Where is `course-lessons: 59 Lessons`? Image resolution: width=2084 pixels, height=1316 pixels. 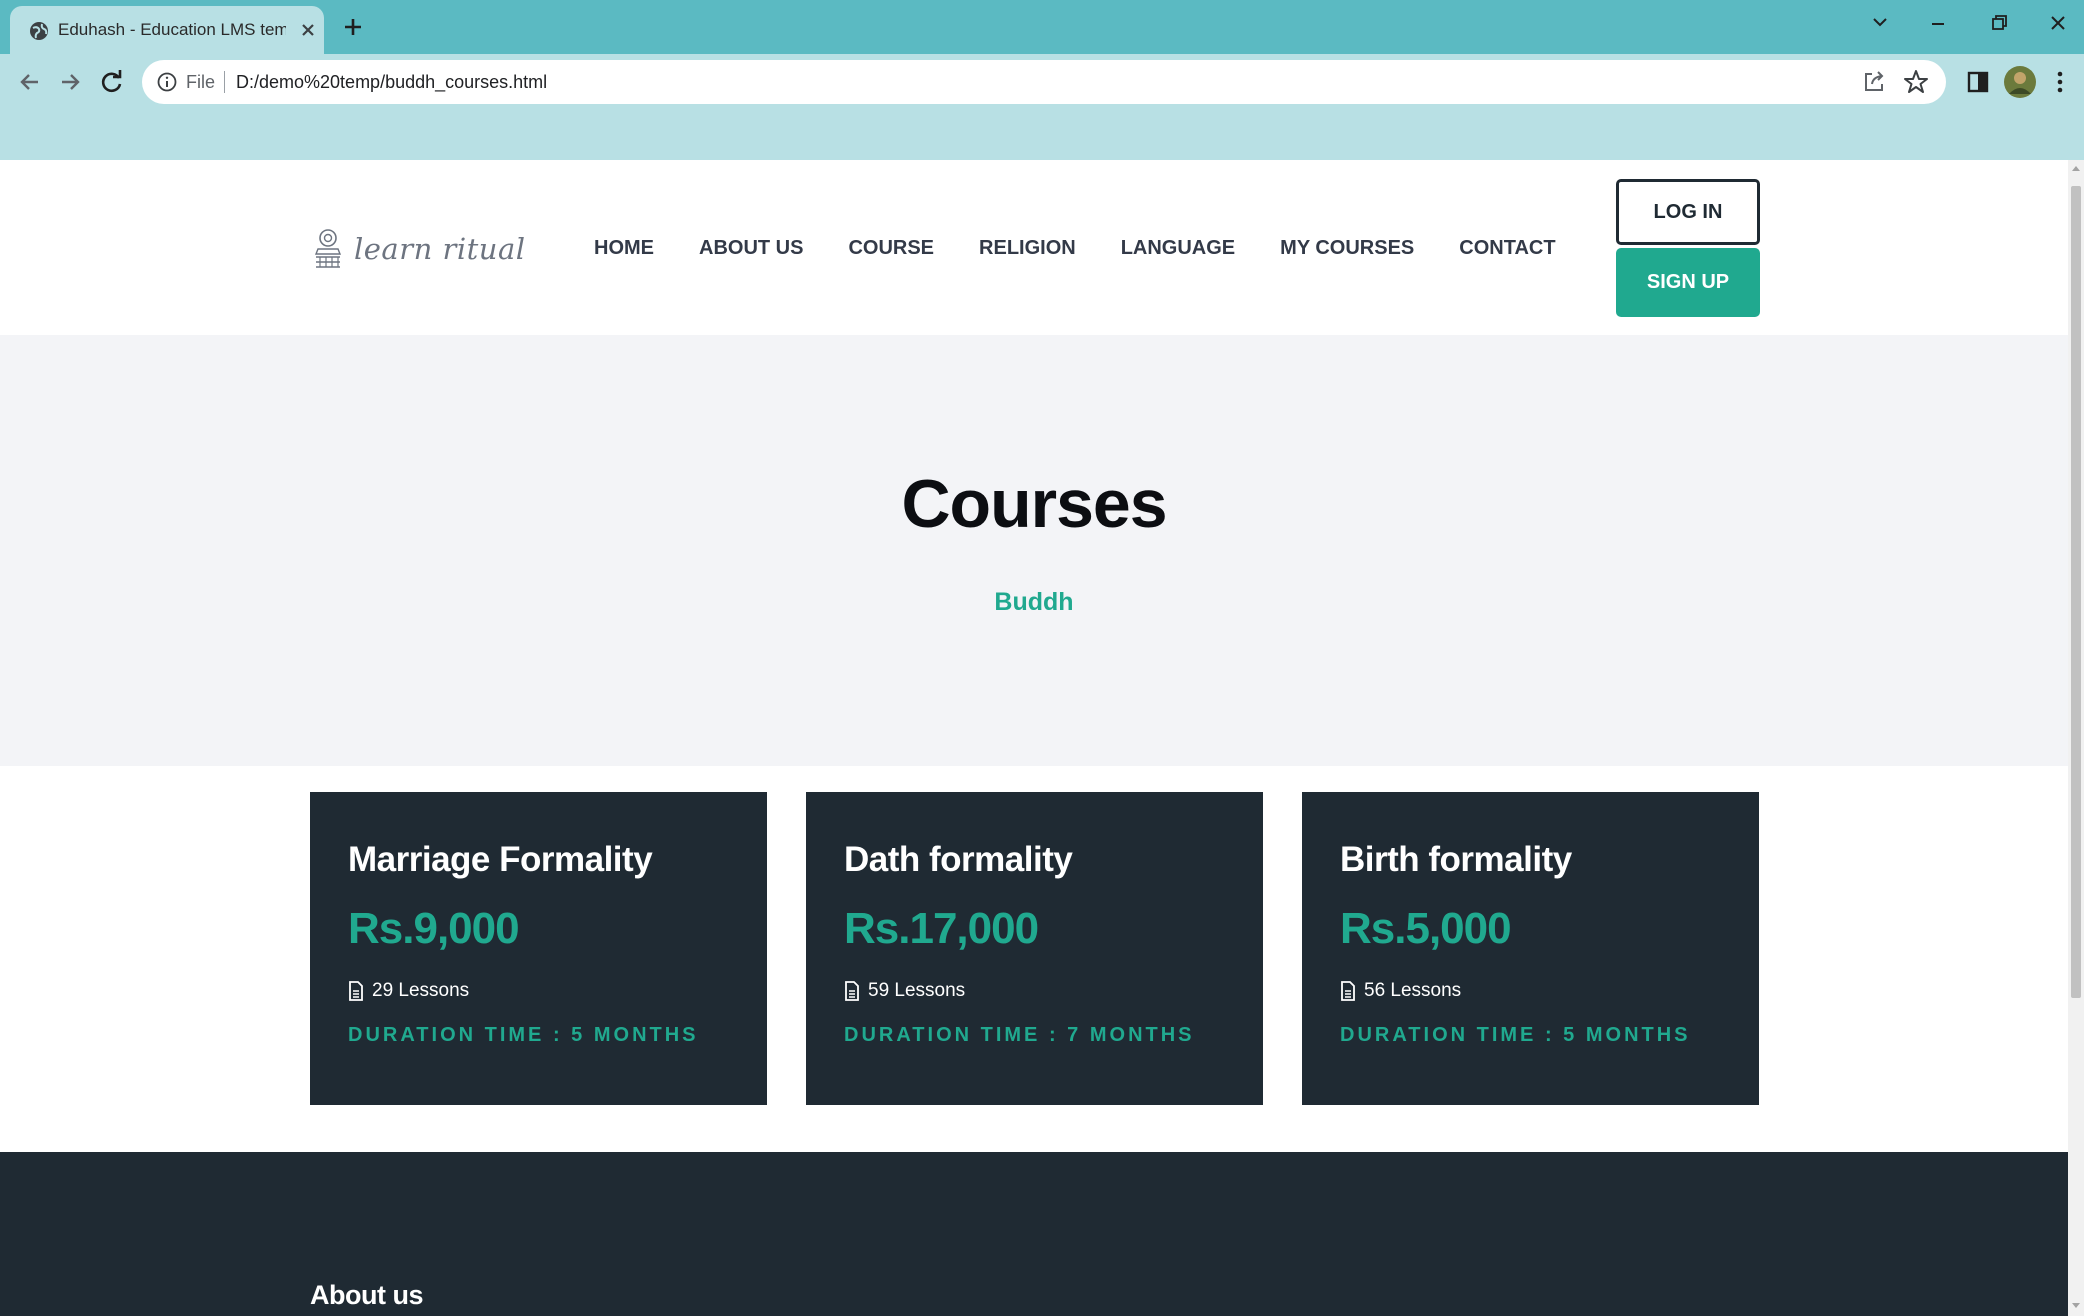
course-lessons: 59 Lessons is located at coordinates (904, 991).